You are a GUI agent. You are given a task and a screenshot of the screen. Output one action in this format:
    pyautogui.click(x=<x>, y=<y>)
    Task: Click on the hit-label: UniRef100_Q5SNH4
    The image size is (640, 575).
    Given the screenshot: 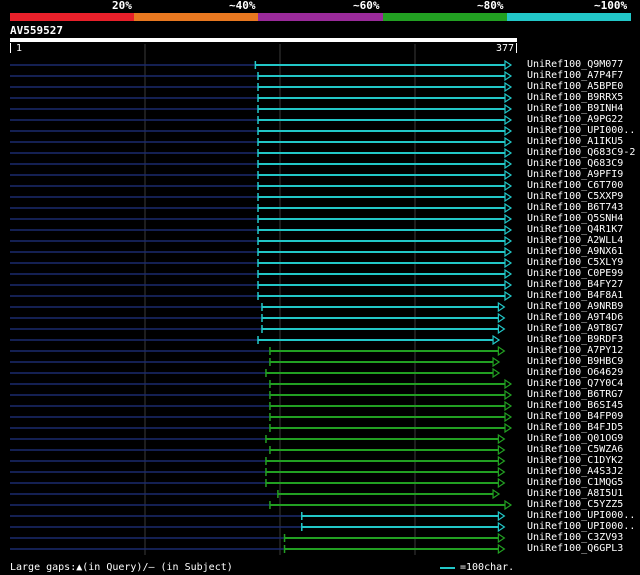 What is the action you would take?
    pyautogui.click(x=575, y=218)
    